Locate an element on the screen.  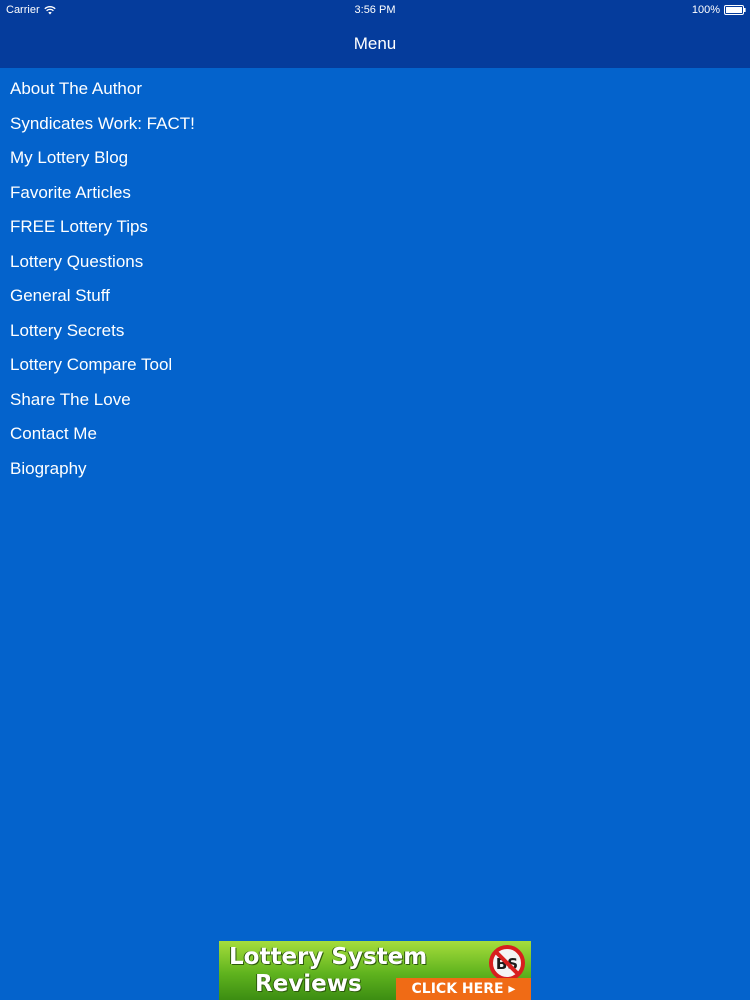
status-time: 3:56 PM is located at coordinates (375, 10).